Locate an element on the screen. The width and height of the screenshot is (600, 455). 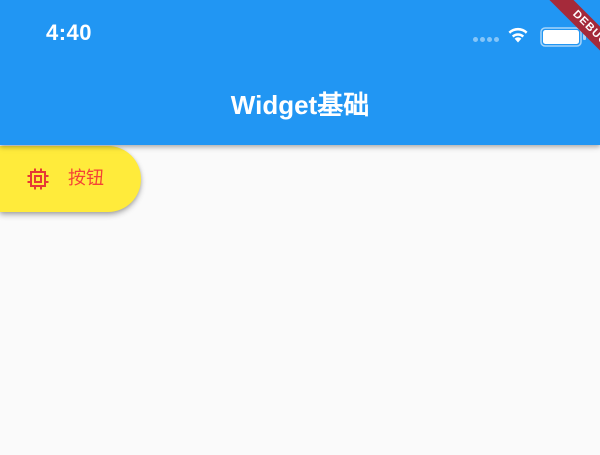
status-bar-time: 4:40 is located at coordinates (69, 32).